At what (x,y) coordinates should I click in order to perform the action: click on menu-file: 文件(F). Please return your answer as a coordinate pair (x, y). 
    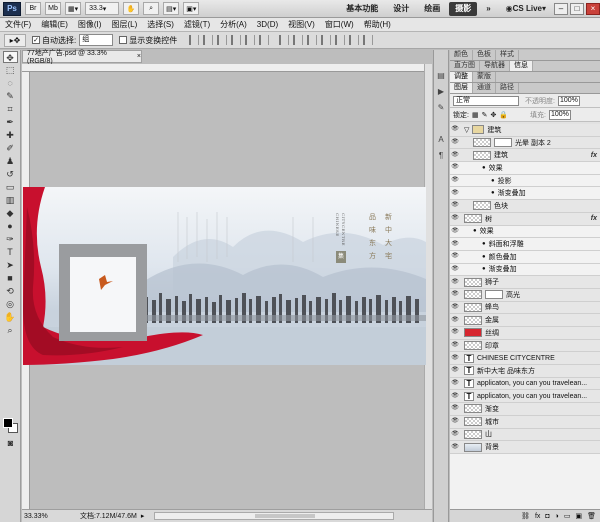
    Looking at the image, I should click on (18, 24).